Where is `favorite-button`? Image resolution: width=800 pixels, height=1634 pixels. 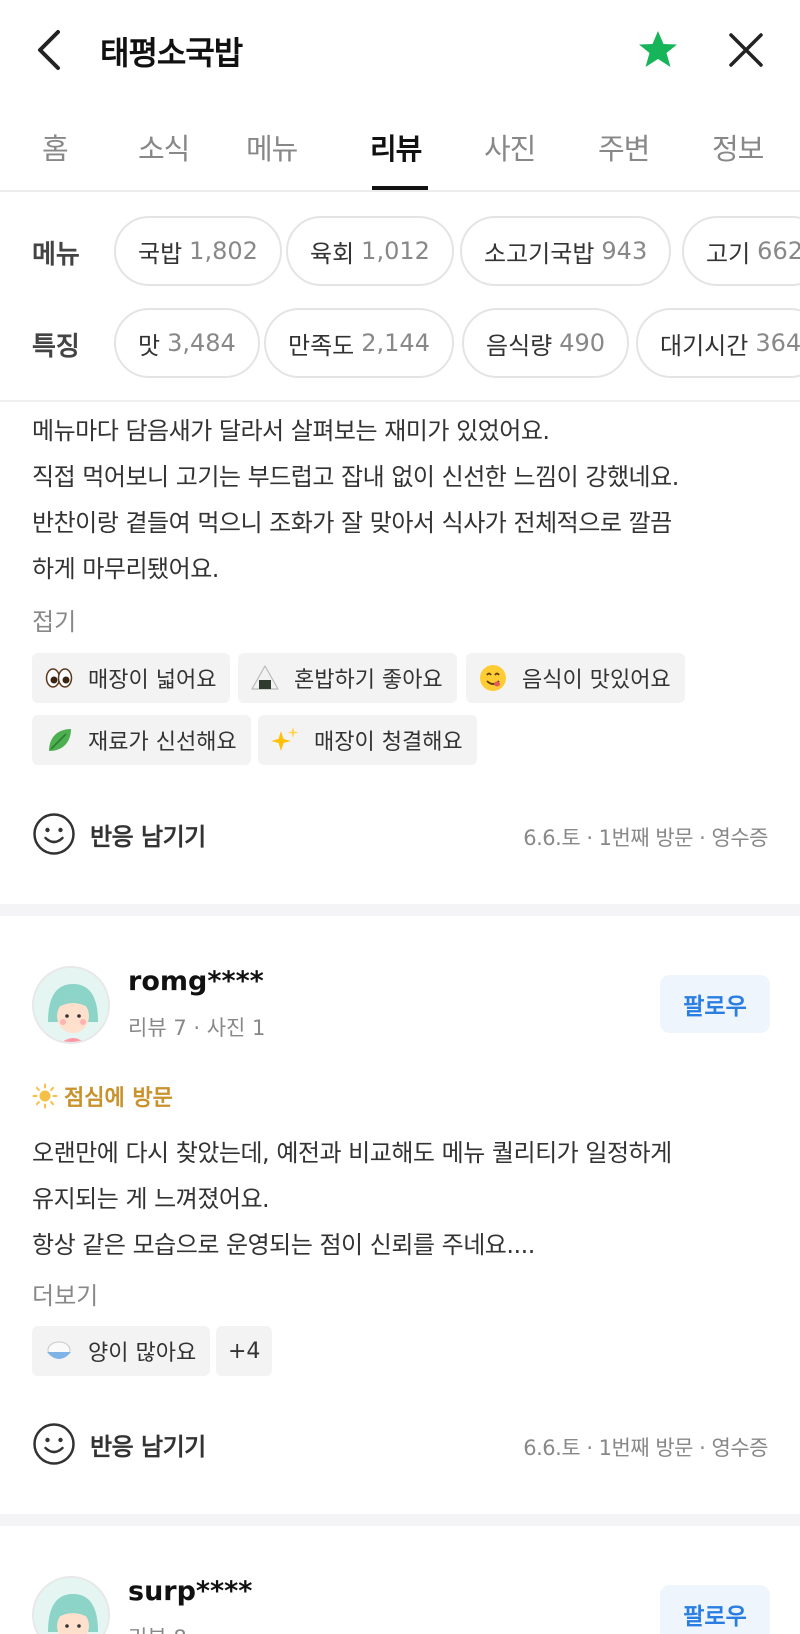
favorite-button is located at coordinates (658, 50).